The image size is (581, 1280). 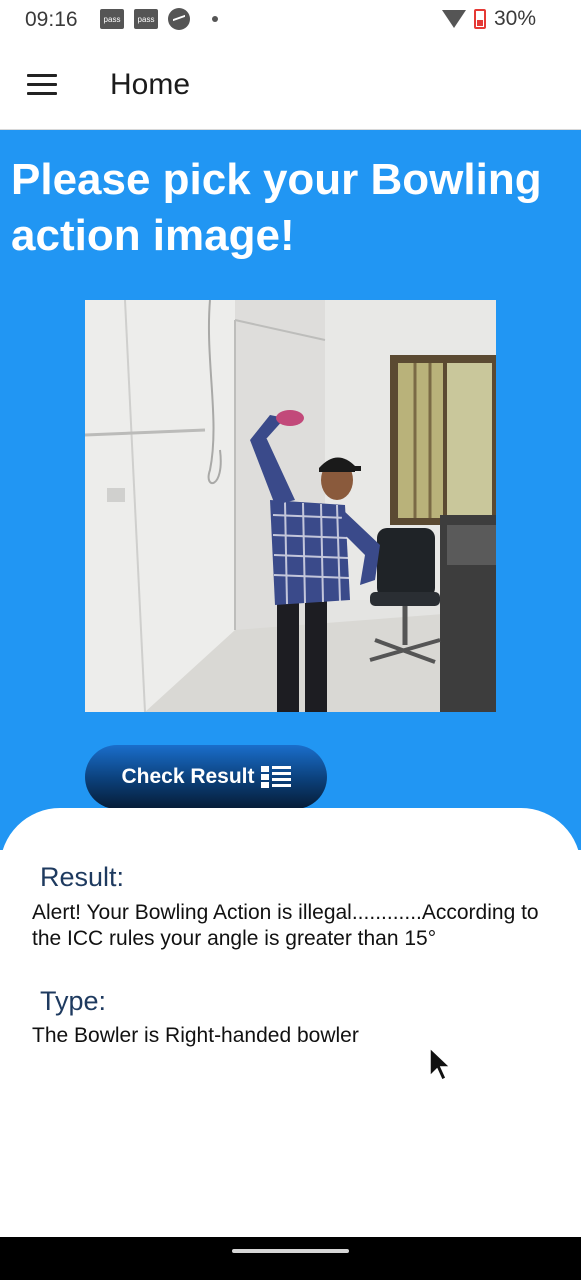 I want to click on wifi-icon, so click(x=453, y=19).